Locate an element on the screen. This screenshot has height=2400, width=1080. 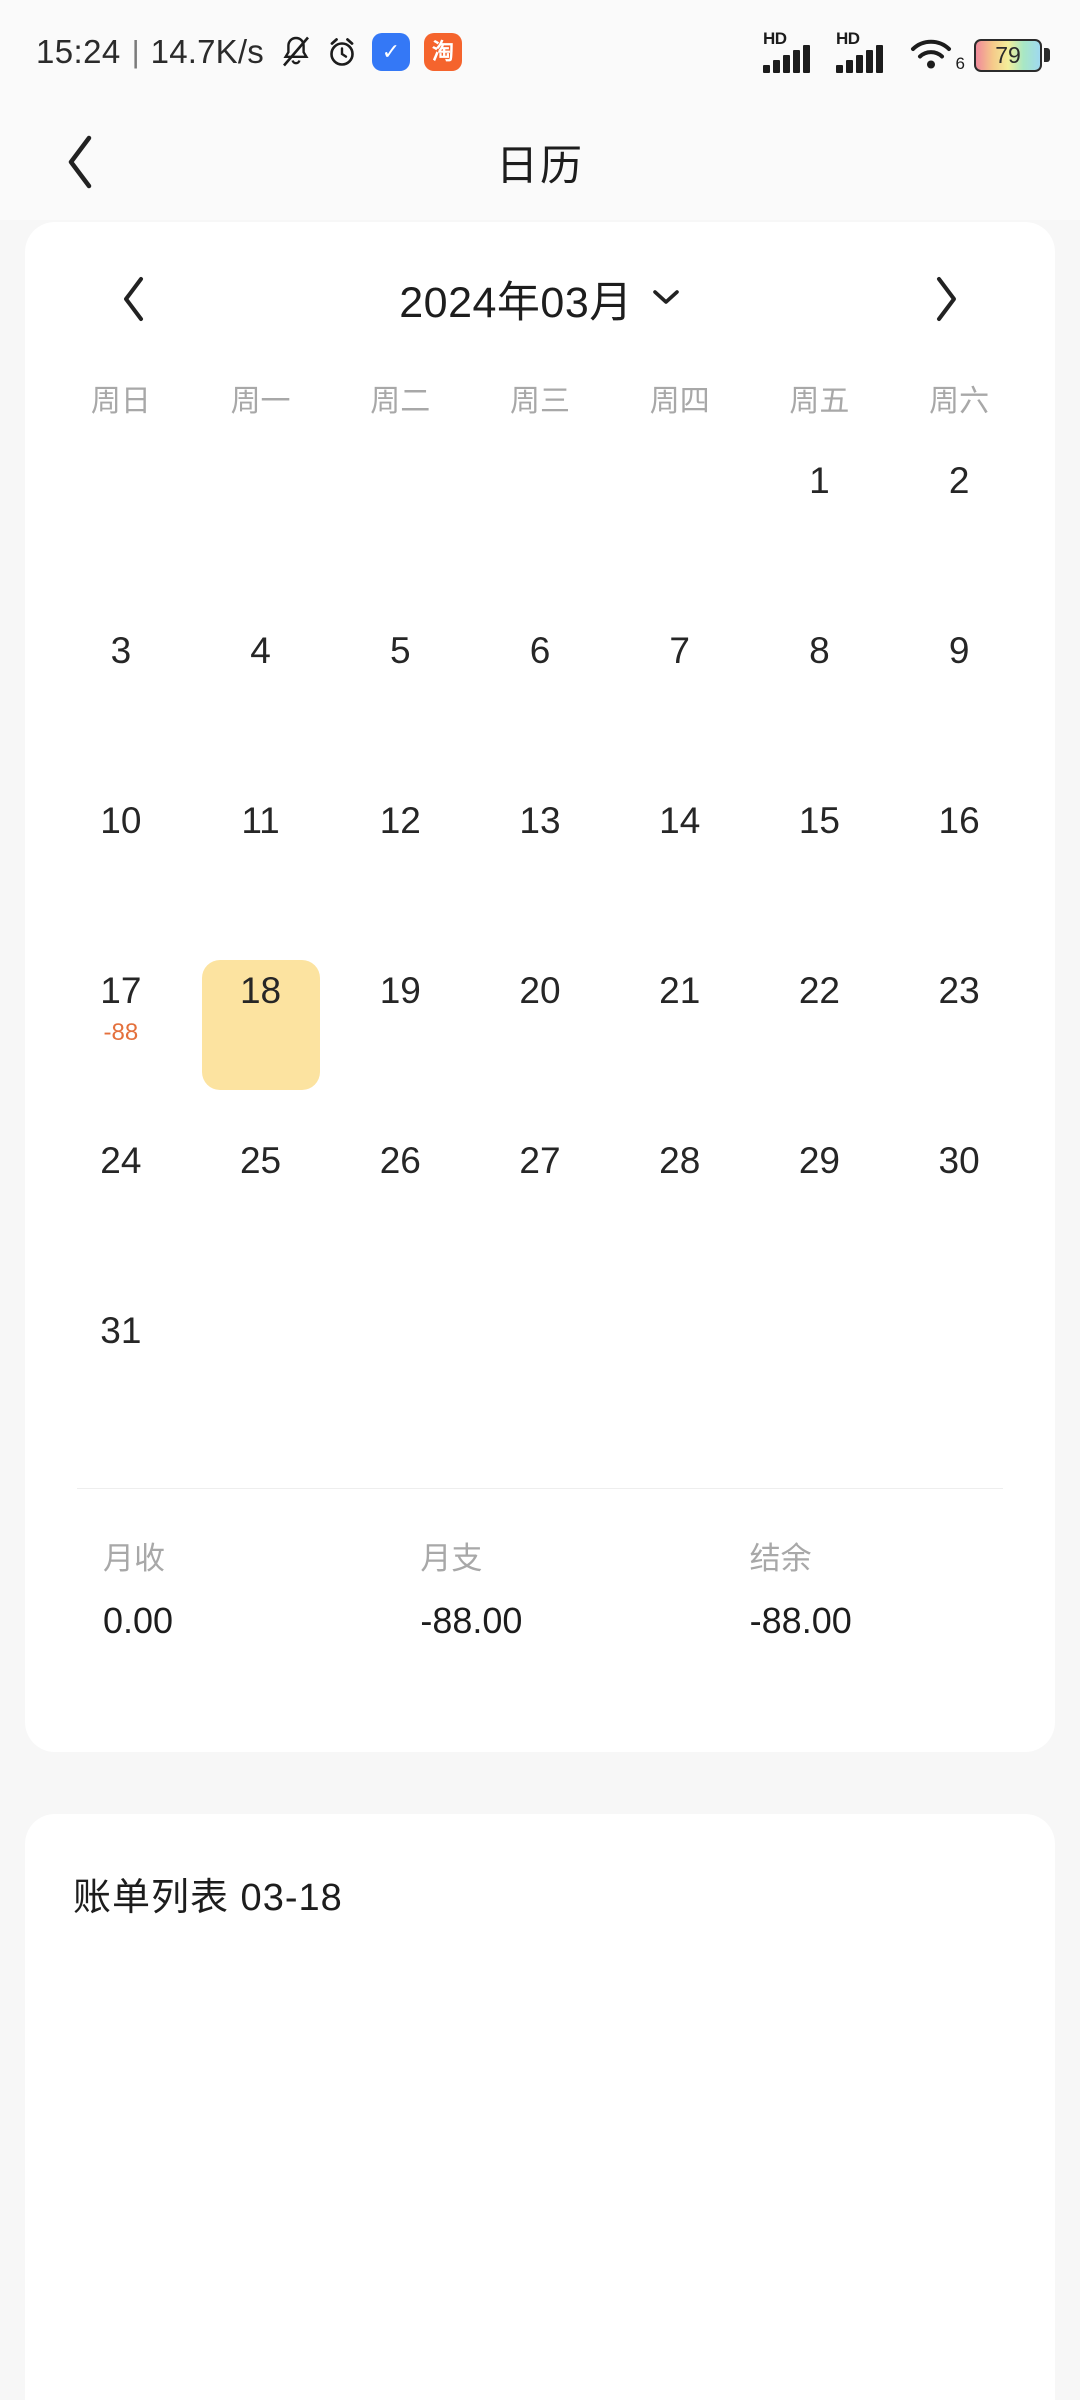
chevron-right-icon is located at coordinates (946, 299).